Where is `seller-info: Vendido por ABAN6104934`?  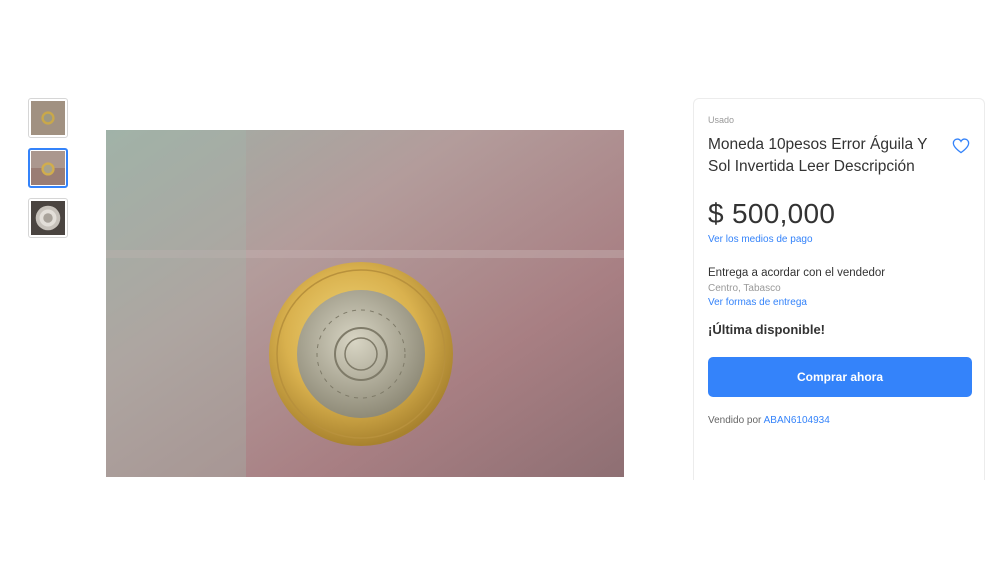
seller-info: Vendido por ABAN6104934 is located at coordinates (839, 420).